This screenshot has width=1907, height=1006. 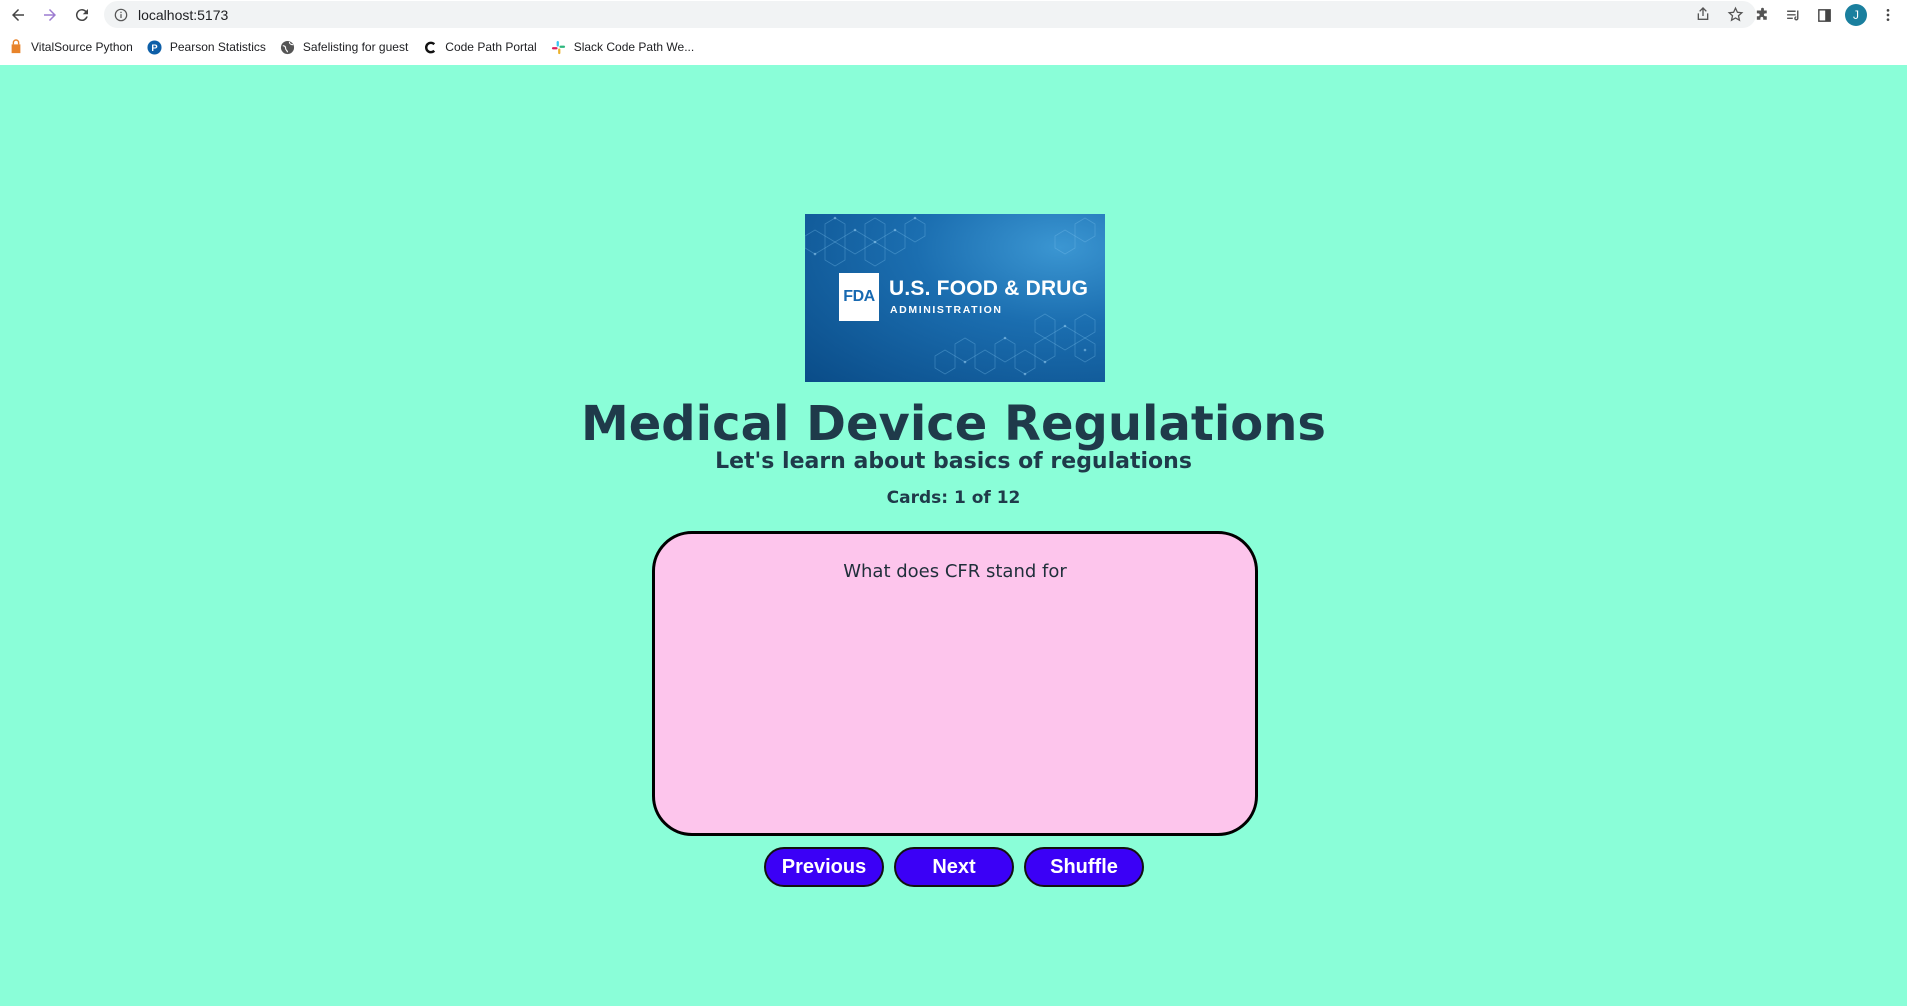 What do you see at coordinates (859, 297) in the screenshot?
I see `fda-logo-mark: FDA` at bounding box center [859, 297].